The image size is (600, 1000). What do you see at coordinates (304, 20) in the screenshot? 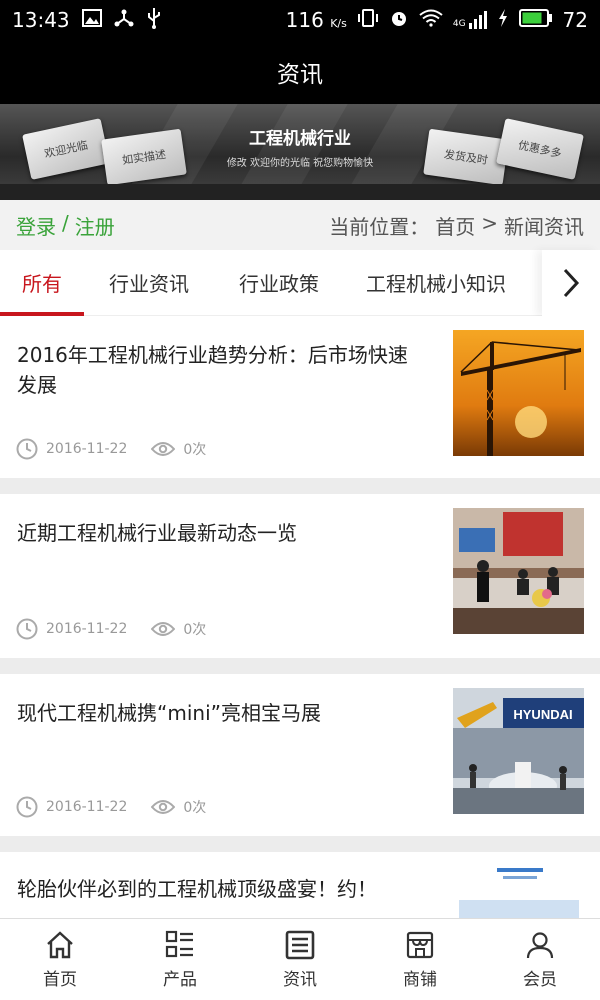
I see `net-speed: 116` at bounding box center [304, 20].